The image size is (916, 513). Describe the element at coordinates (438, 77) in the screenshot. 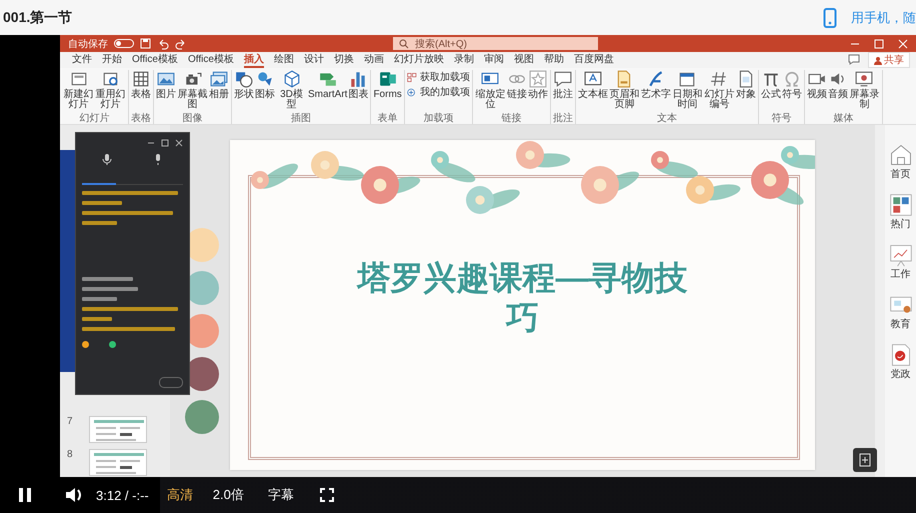

I see `ribbon-button: 获取加载项` at that location.